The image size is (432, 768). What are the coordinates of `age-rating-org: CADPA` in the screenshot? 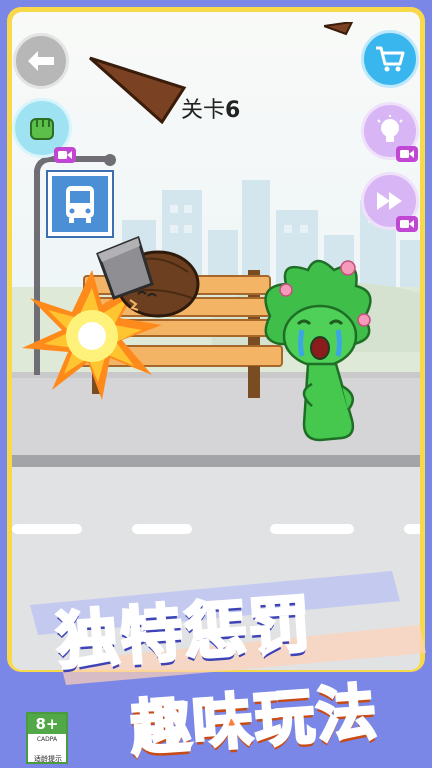 It's located at (47, 739).